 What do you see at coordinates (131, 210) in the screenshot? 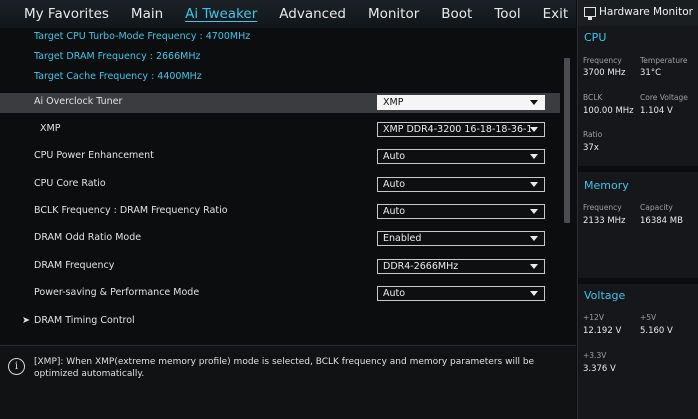
I see `setting-label: BCLK Frequency : DRAM Frequency Ratio` at bounding box center [131, 210].